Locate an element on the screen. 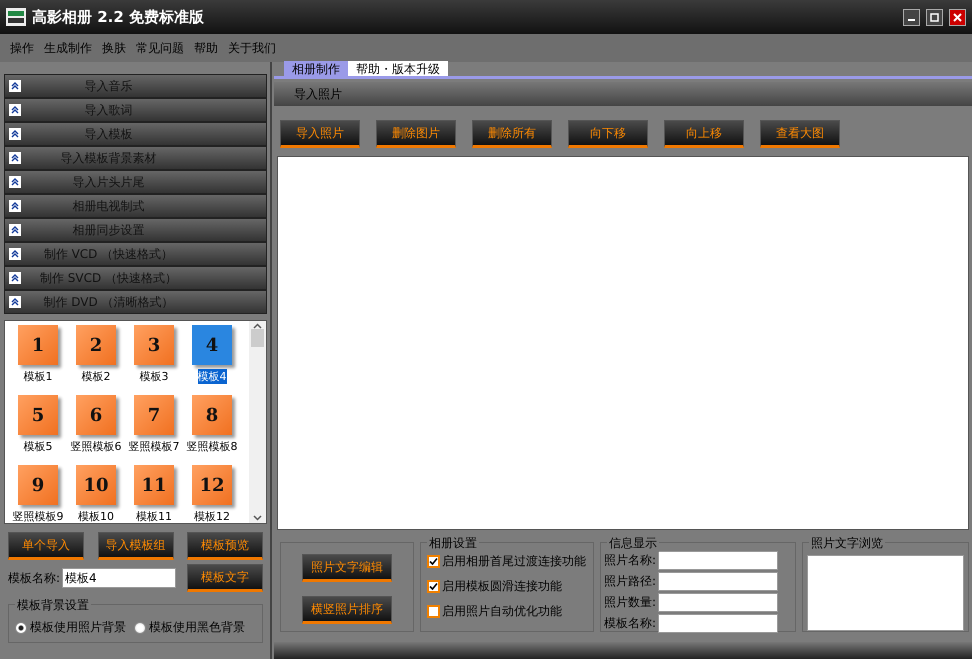  group-title: 信息显示 is located at coordinates (633, 543).